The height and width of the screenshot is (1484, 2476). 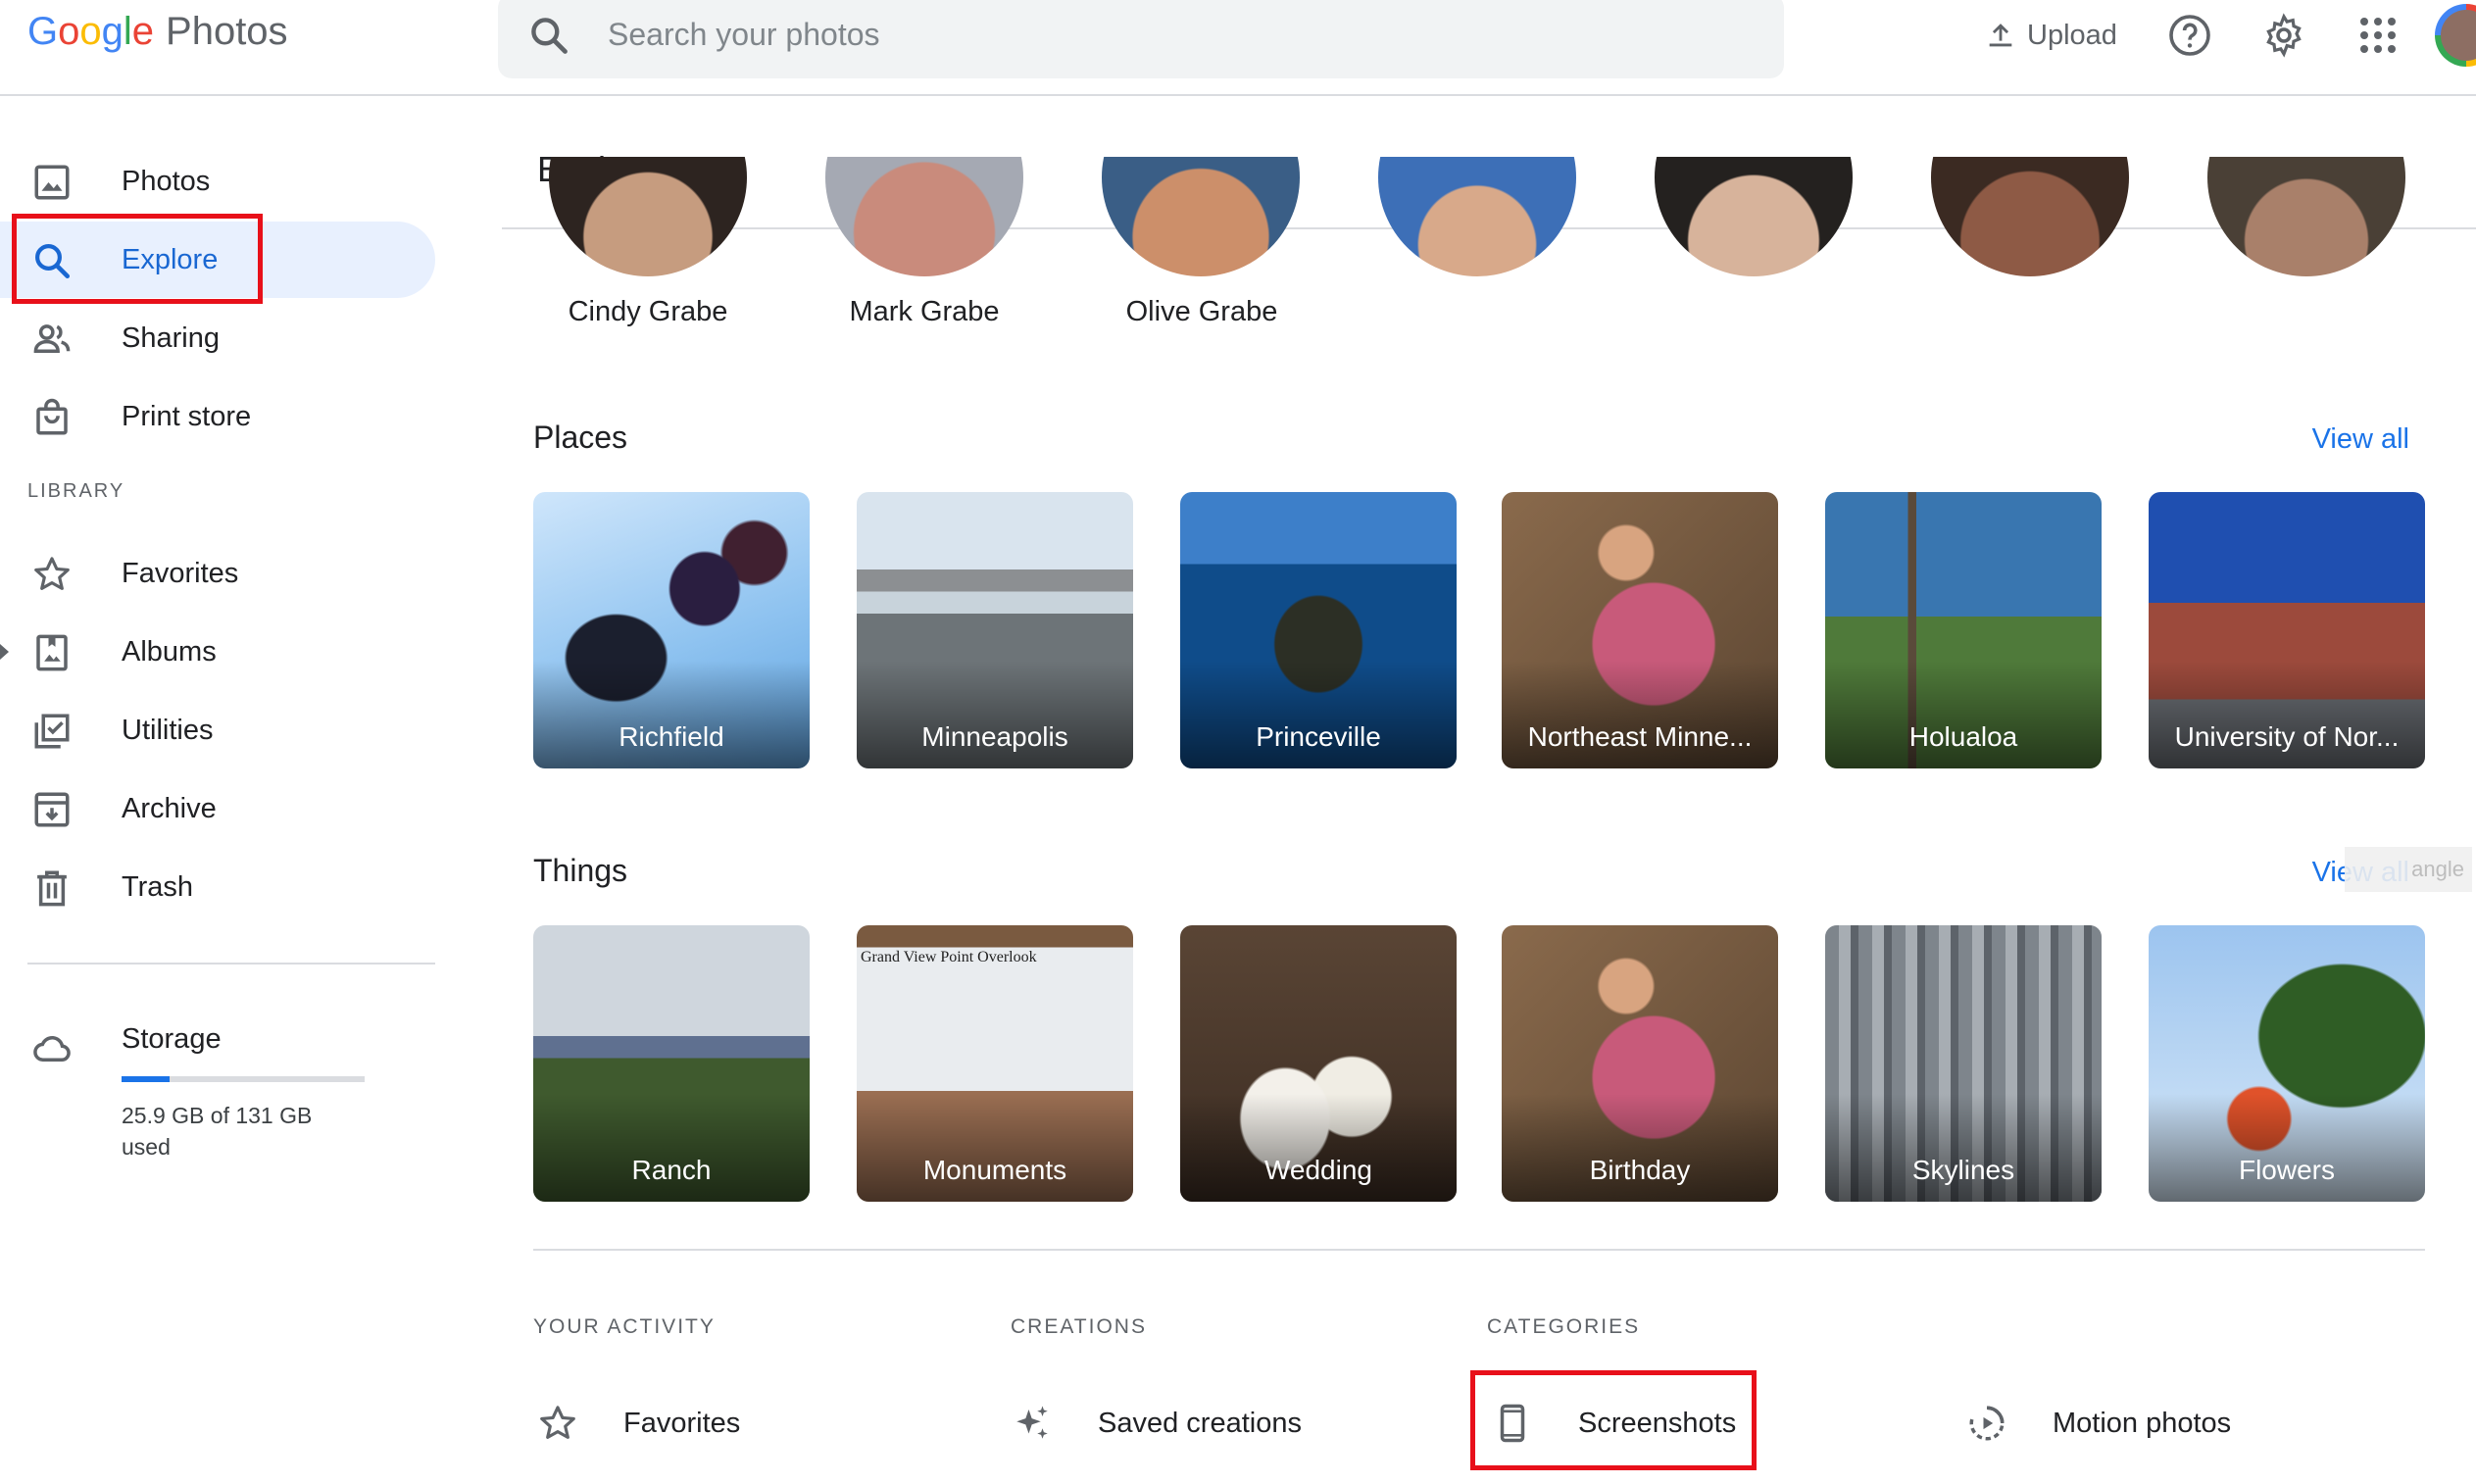 What do you see at coordinates (624, 1327) in the screenshot?
I see `your-activity-heading: YOUR ACTIVITY` at bounding box center [624, 1327].